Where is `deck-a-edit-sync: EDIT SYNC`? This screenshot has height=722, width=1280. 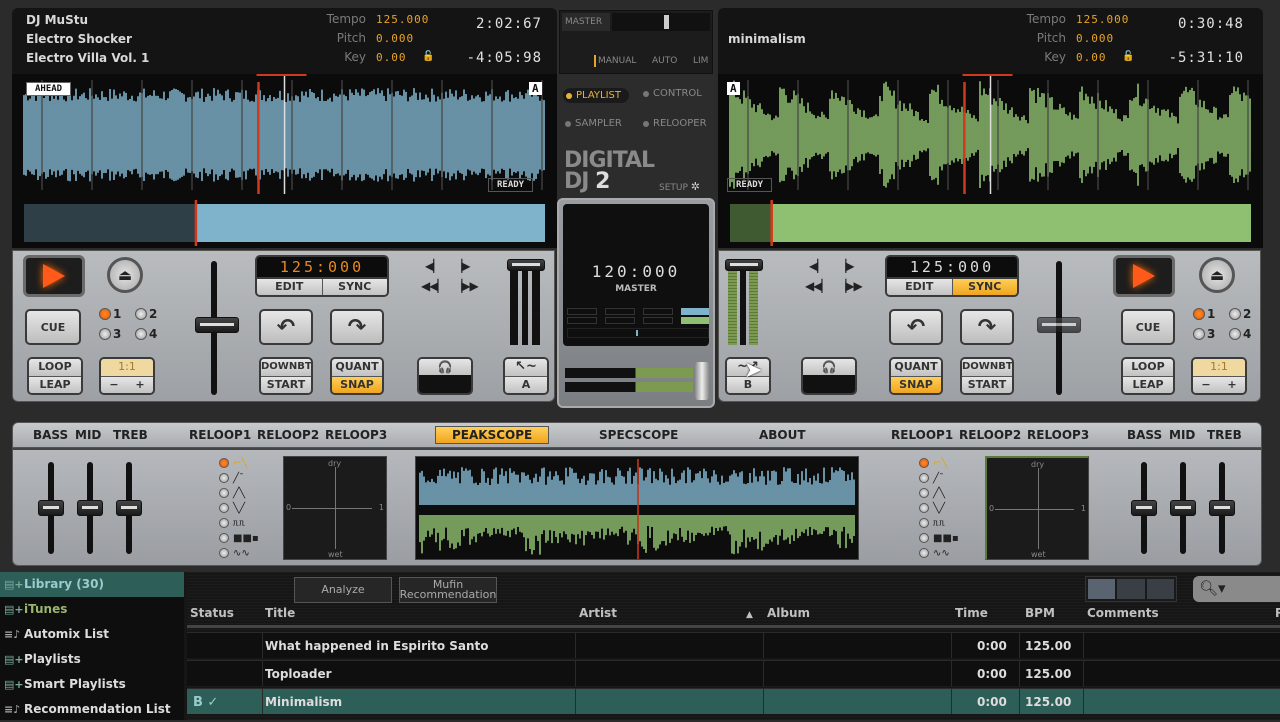 deck-a-edit-sync: EDIT SYNC is located at coordinates (322, 287).